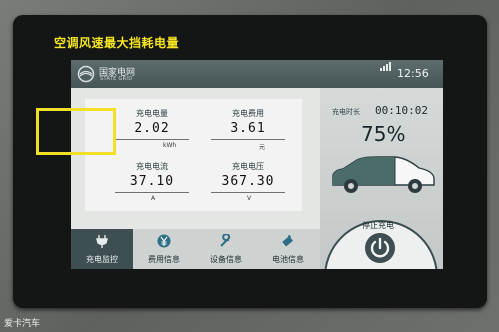  Describe the element at coordinates (288, 249) in the screenshot. I see `tab-battery-info: 电池信息` at that location.